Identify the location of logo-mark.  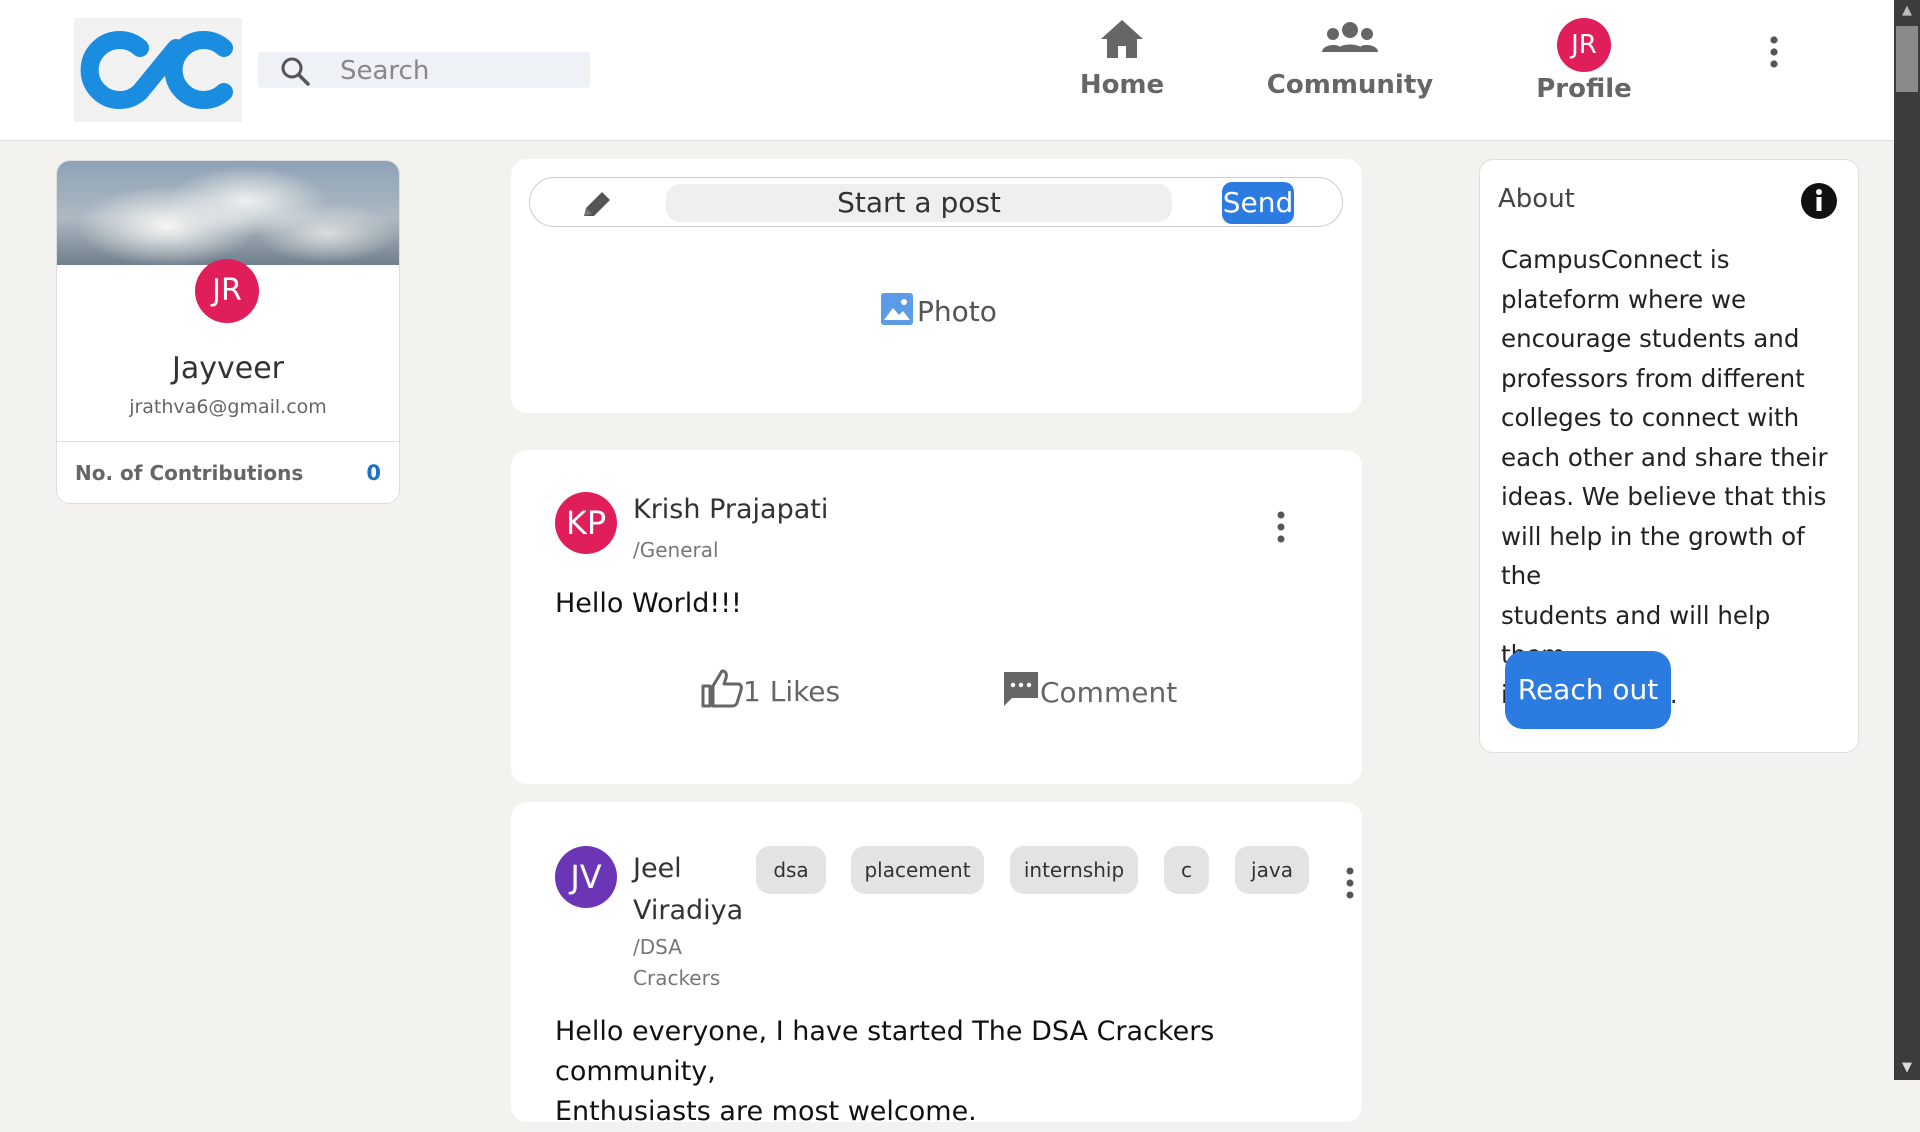
(156, 70).